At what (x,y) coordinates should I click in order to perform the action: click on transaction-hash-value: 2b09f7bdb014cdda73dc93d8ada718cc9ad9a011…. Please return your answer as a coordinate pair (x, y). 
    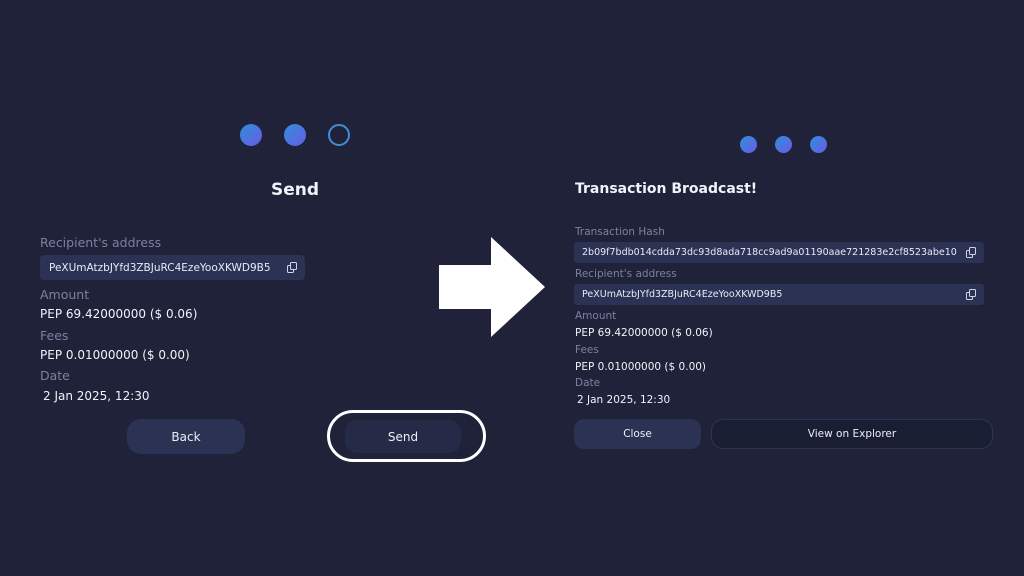
    Looking at the image, I should click on (769, 252).